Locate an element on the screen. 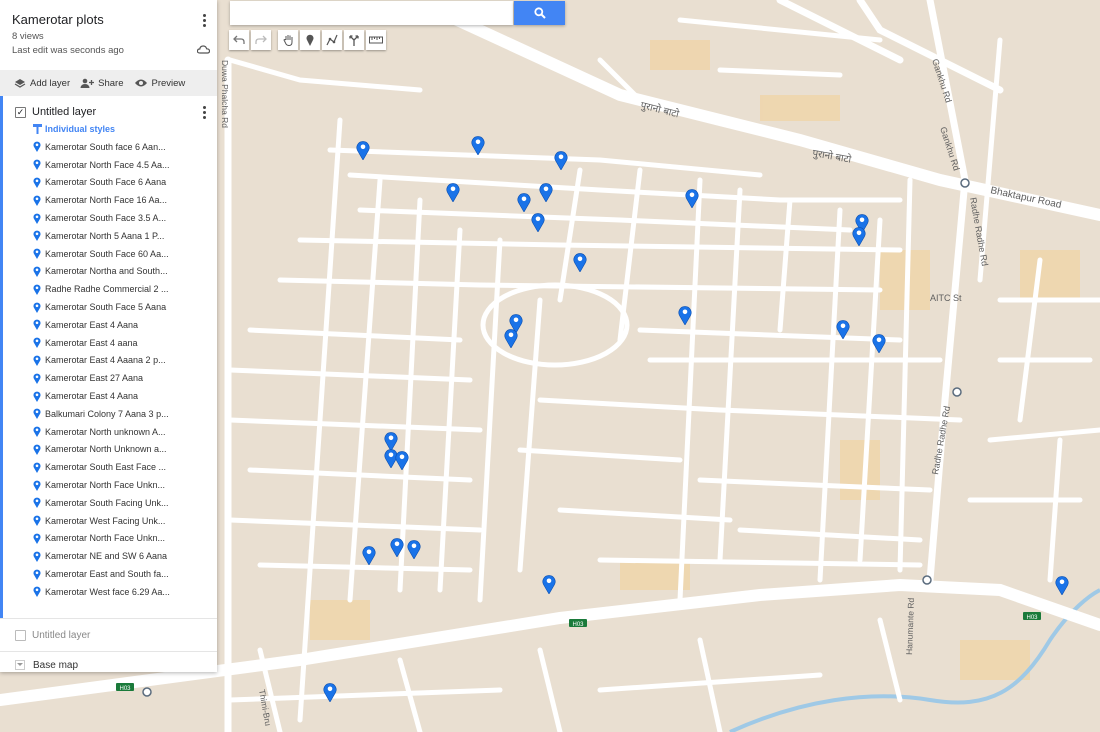 This screenshot has width=1100, height=732. search-input is located at coordinates (371, 13).